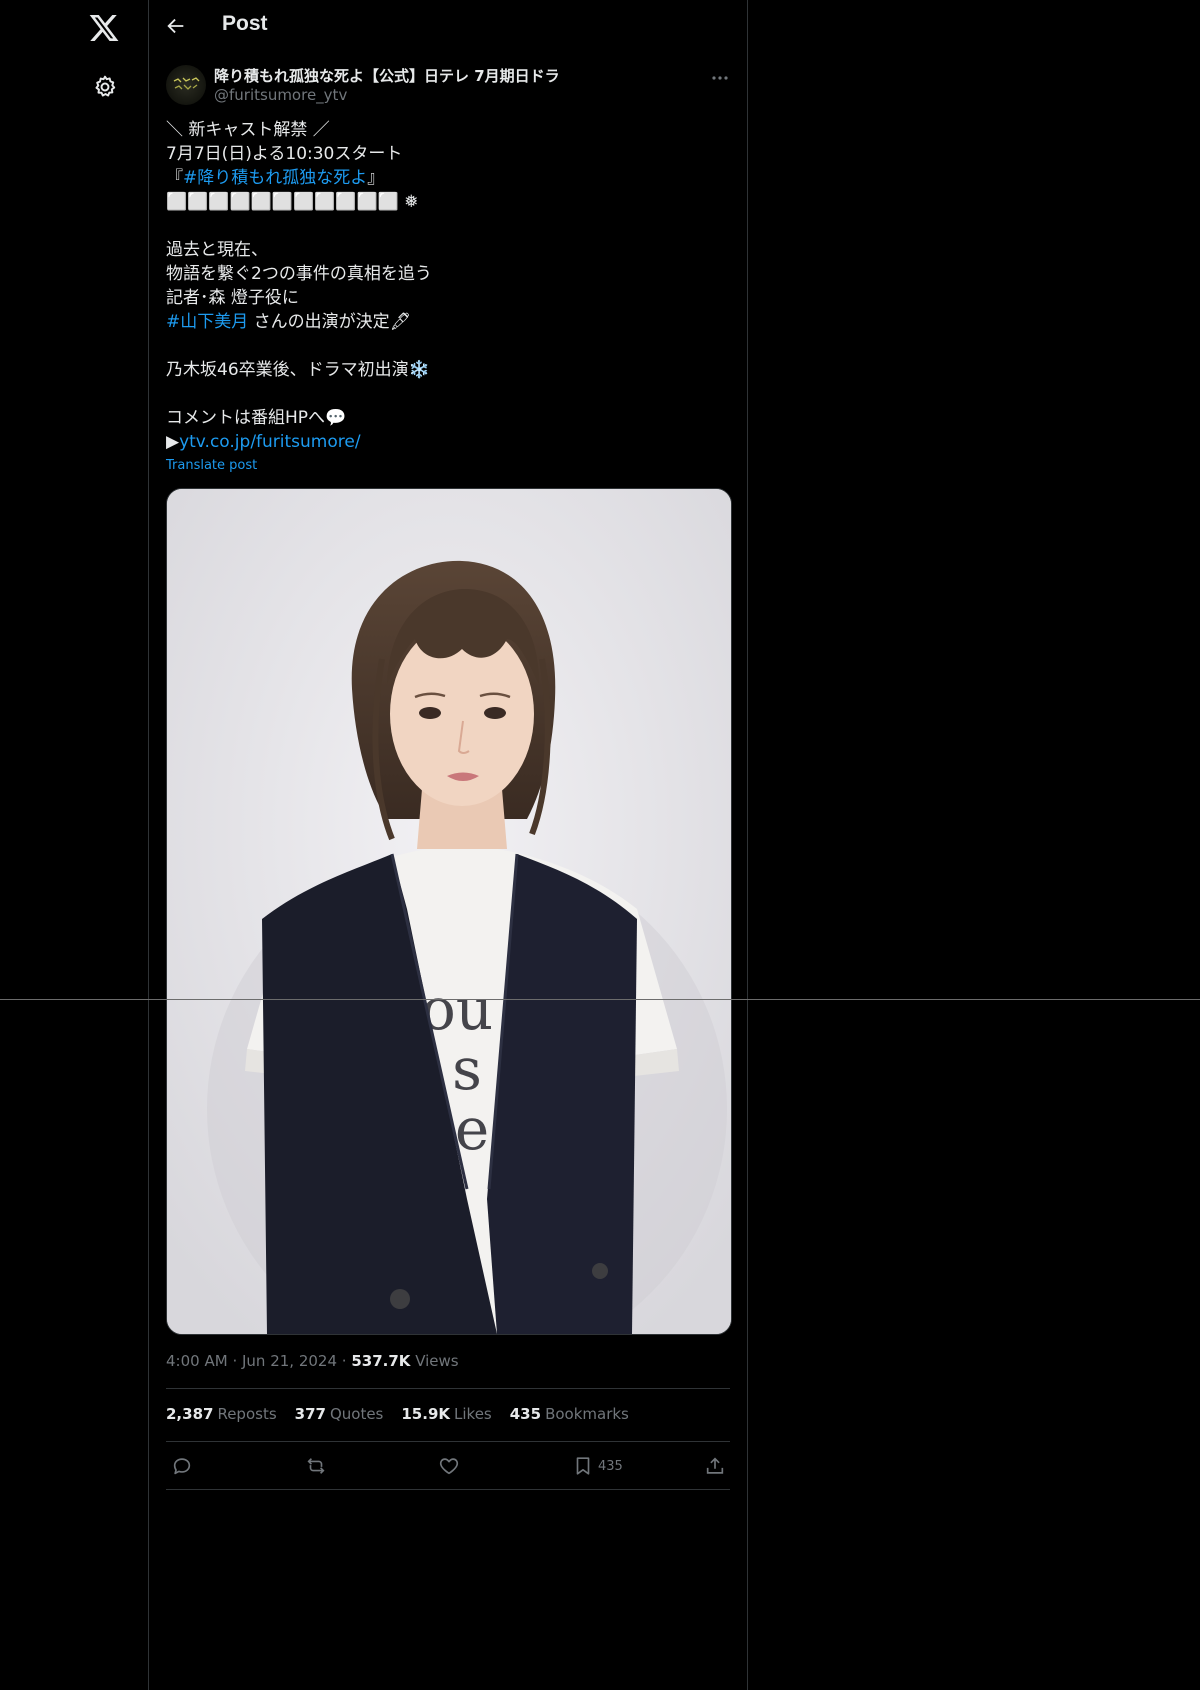 The height and width of the screenshot is (1690, 1200). What do you see at coordinates (446, 370) in the screenshot?
I see `post-text-line: 乃木坂46卒業後、ドラマ初出演❄️` at bounding box center [446, 370].